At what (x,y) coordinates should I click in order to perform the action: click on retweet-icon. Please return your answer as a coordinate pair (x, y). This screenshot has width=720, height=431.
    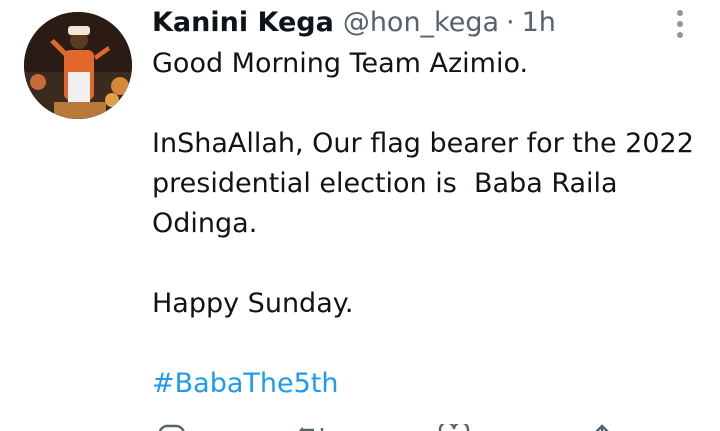
    Looking at the image, I should click on (311, 429).